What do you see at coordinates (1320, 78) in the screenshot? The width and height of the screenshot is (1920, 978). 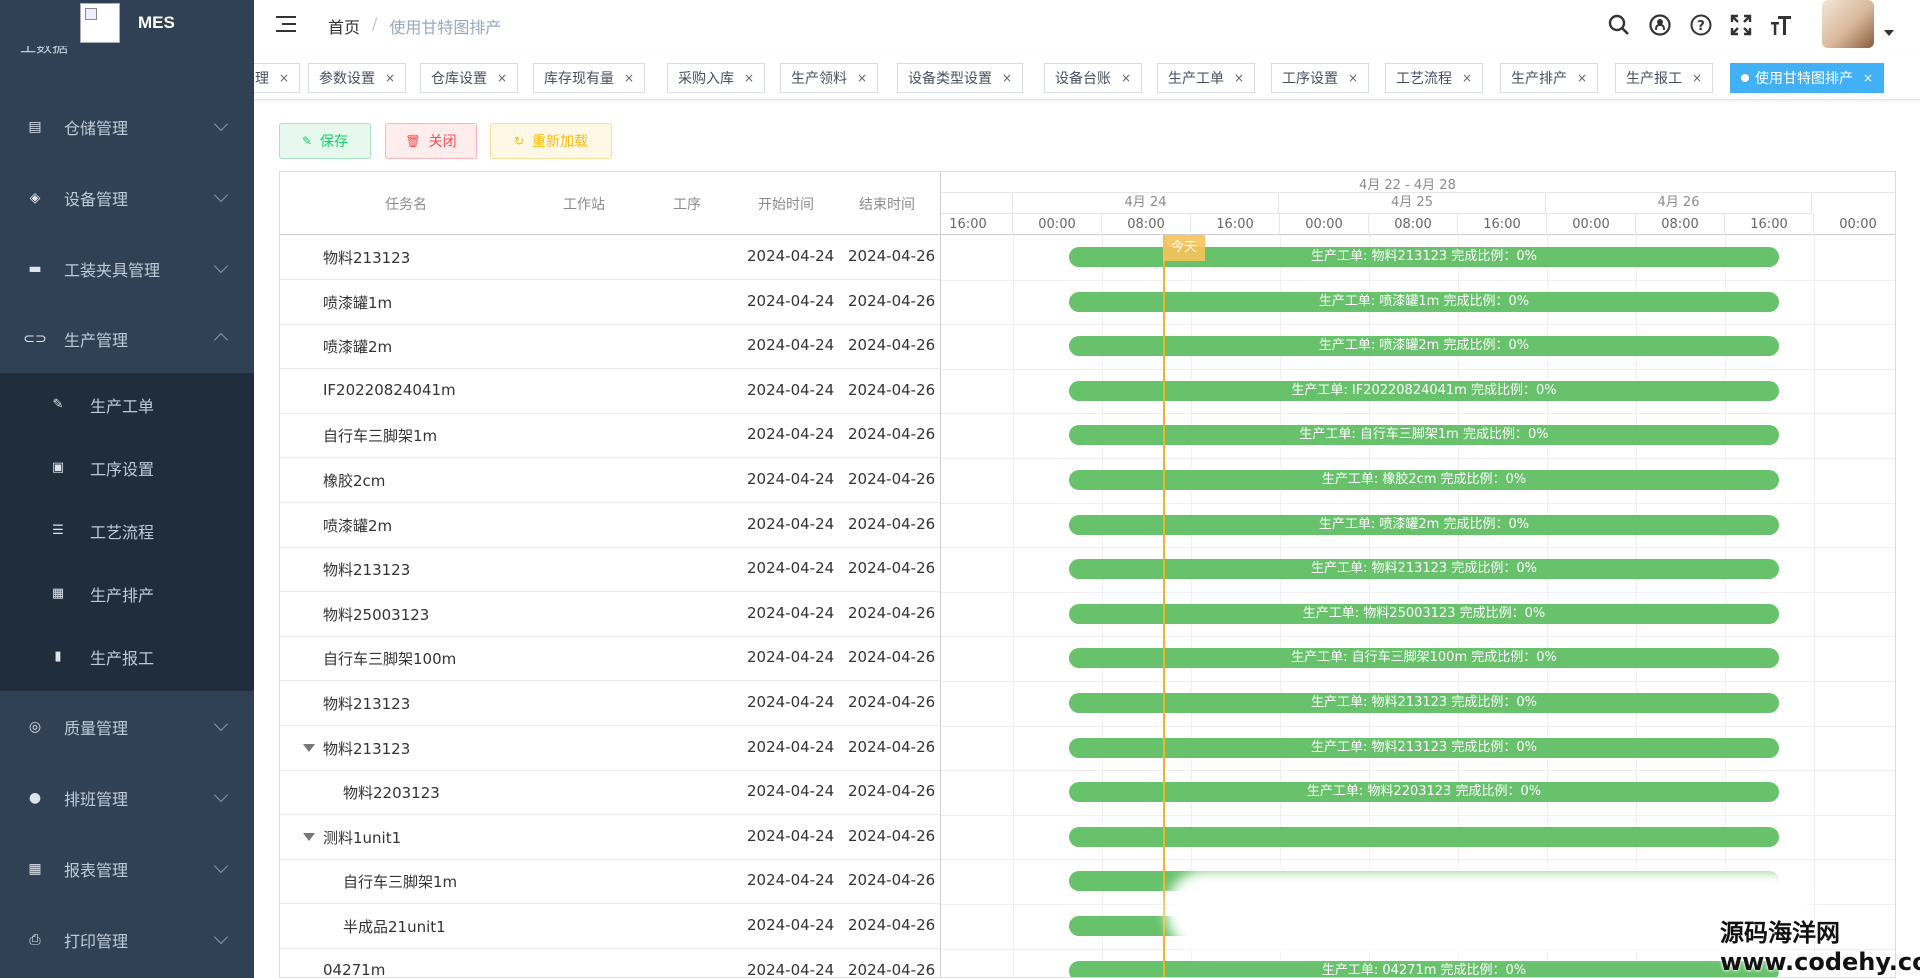 I see `tag-process-settings: 工序设置 ×` at bounding box center [1320, 78].